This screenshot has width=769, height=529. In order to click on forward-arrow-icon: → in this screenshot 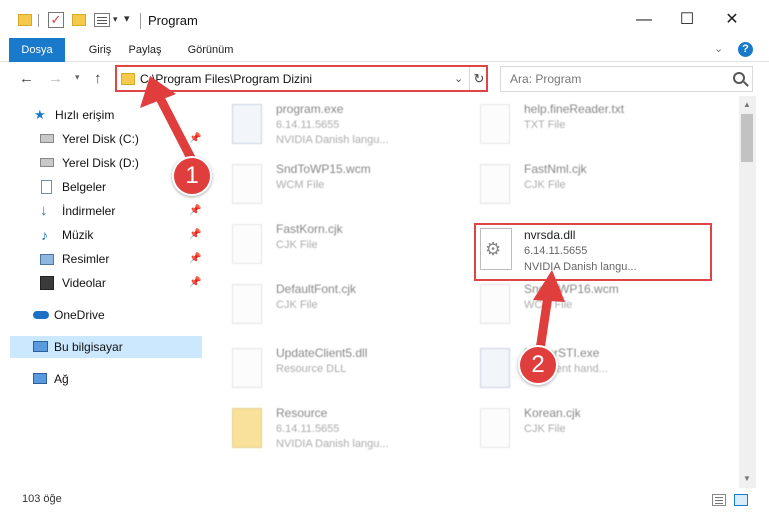, I will do `click(55, 78)`.